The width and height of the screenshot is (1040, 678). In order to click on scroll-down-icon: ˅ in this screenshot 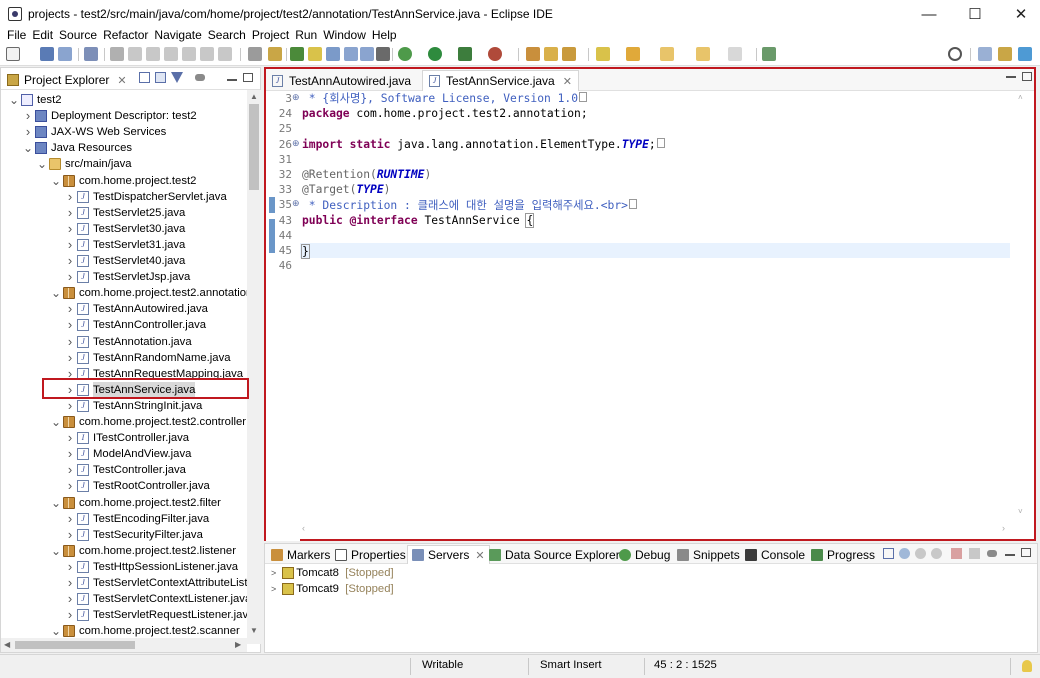, I will do `click(1020, 511)`.